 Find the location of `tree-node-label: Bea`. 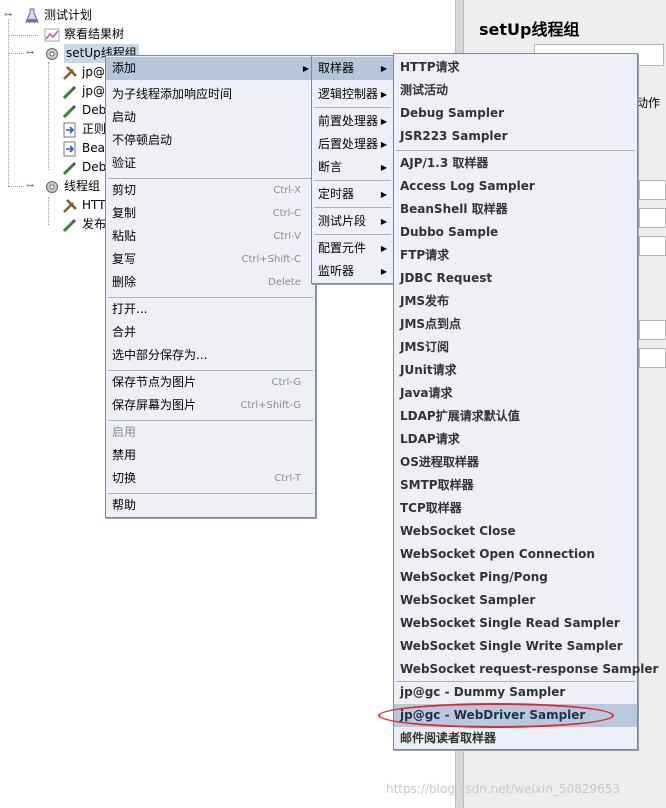

tree-node-label: Bea is located at coordinates (93, 148).